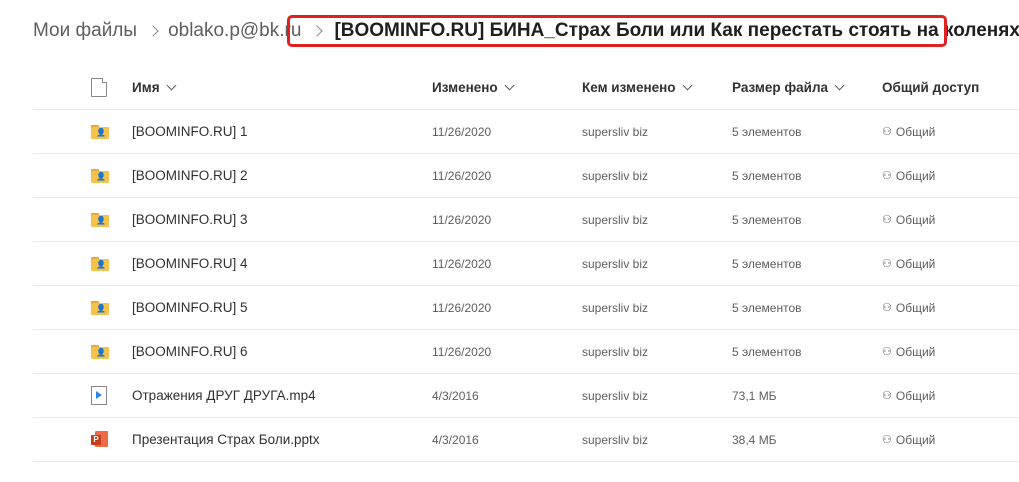 The width and height of the screenshot is (1019, 482). Describe the element at coordinates (754, 395) in the screenshot. I see `file-size: 73,1 МБ` at that location.